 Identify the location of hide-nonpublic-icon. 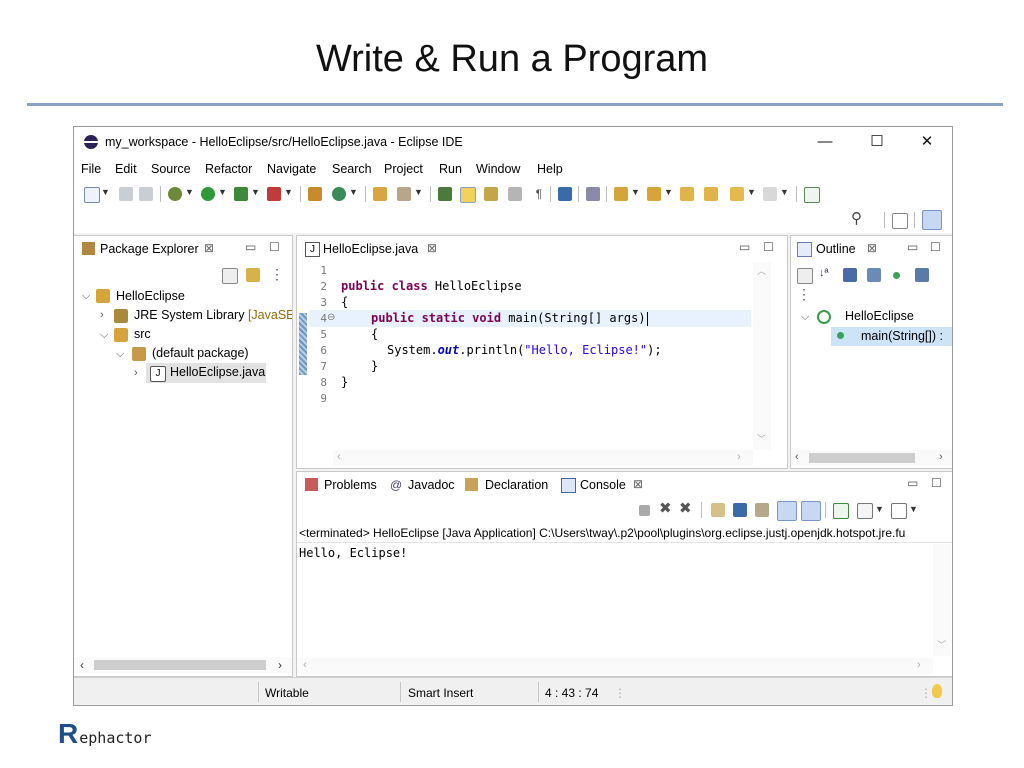
(896, 275).